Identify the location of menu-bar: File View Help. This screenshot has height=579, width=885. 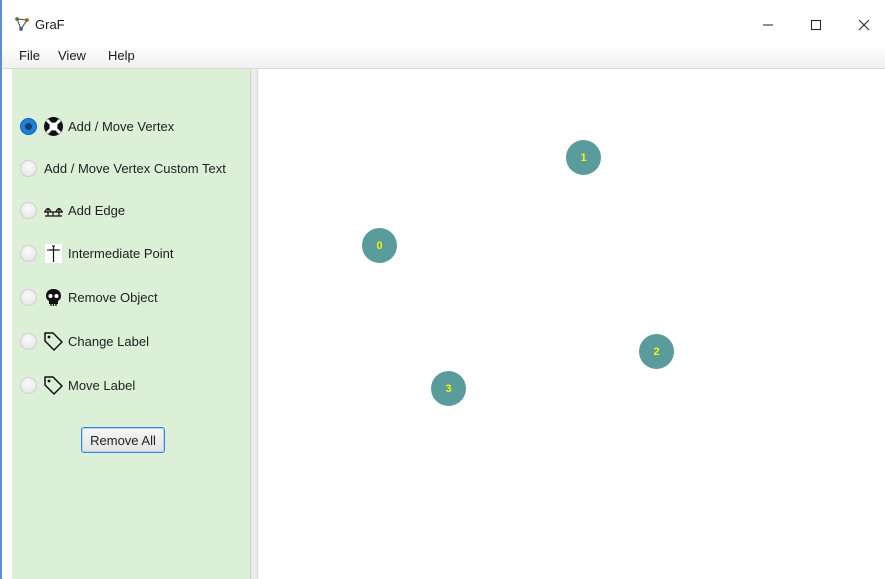
(443, 56).